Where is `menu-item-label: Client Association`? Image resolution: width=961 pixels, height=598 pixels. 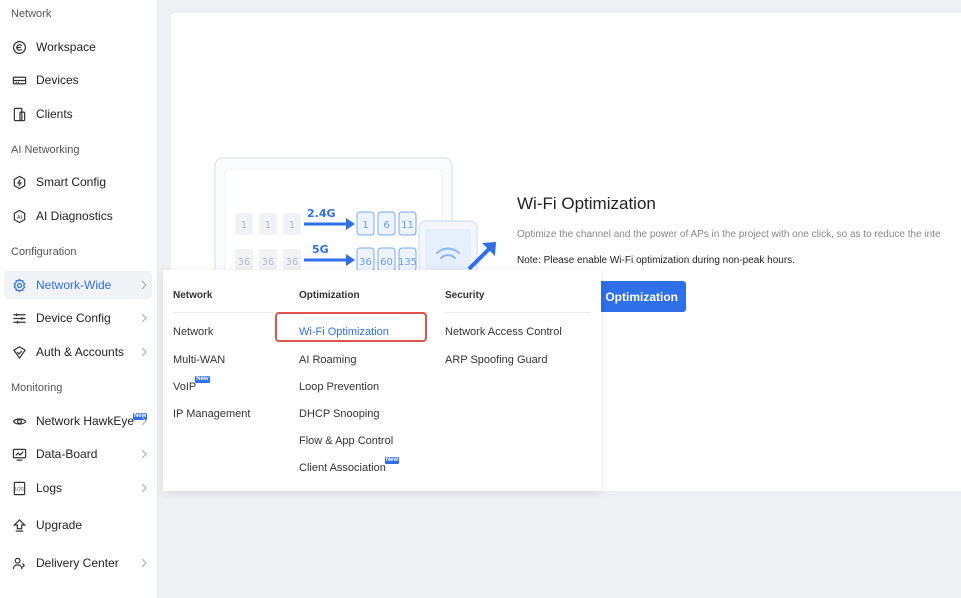 menu-item-label: Client Association is located at coordinates (342, 468).